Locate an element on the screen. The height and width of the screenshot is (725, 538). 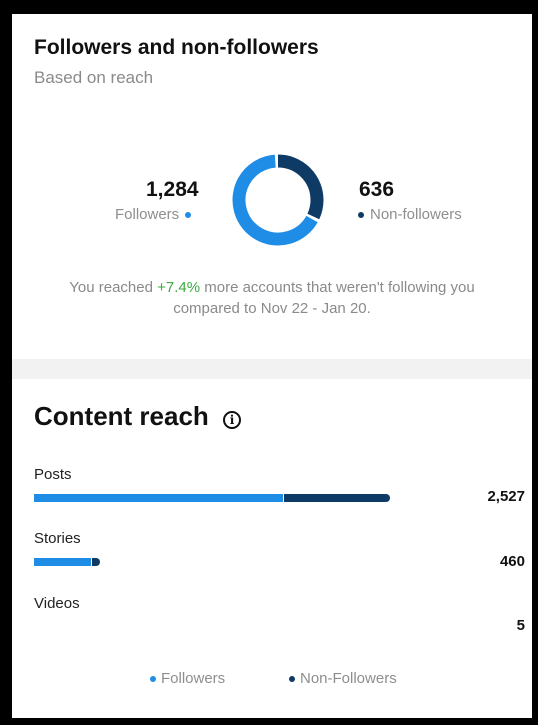
legend-non-followers-dot-icon is located at coordinates (292, 678).